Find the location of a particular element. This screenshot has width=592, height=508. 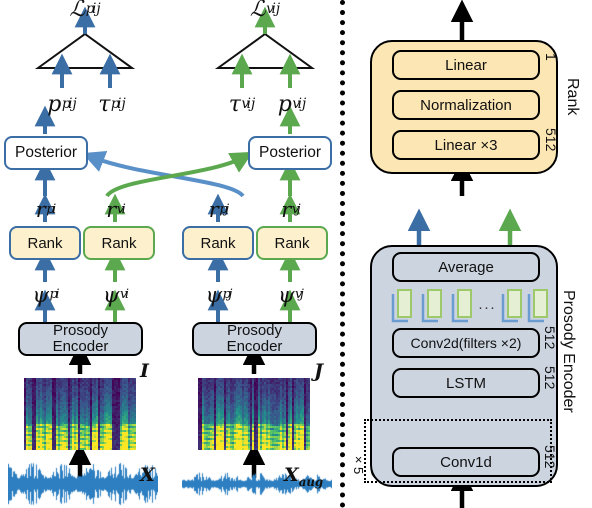

psi-label-j-v: ψvj is located at coordinates (291, 295).